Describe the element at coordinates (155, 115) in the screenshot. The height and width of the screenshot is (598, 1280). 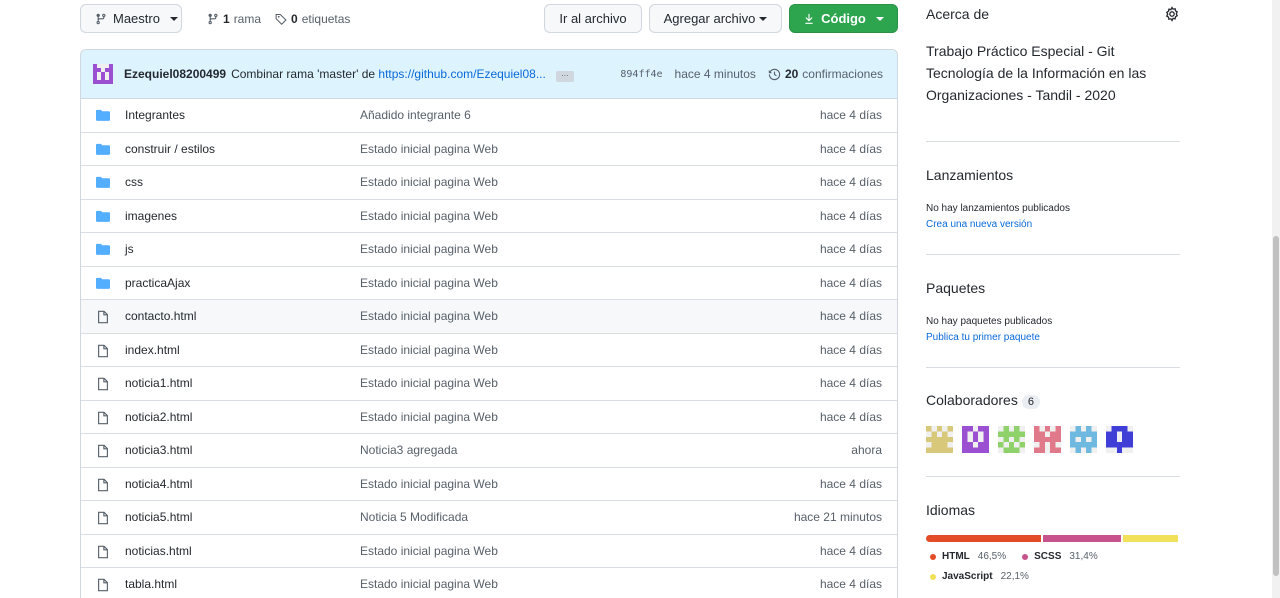
I see `file-name: Integrantes` at that location.